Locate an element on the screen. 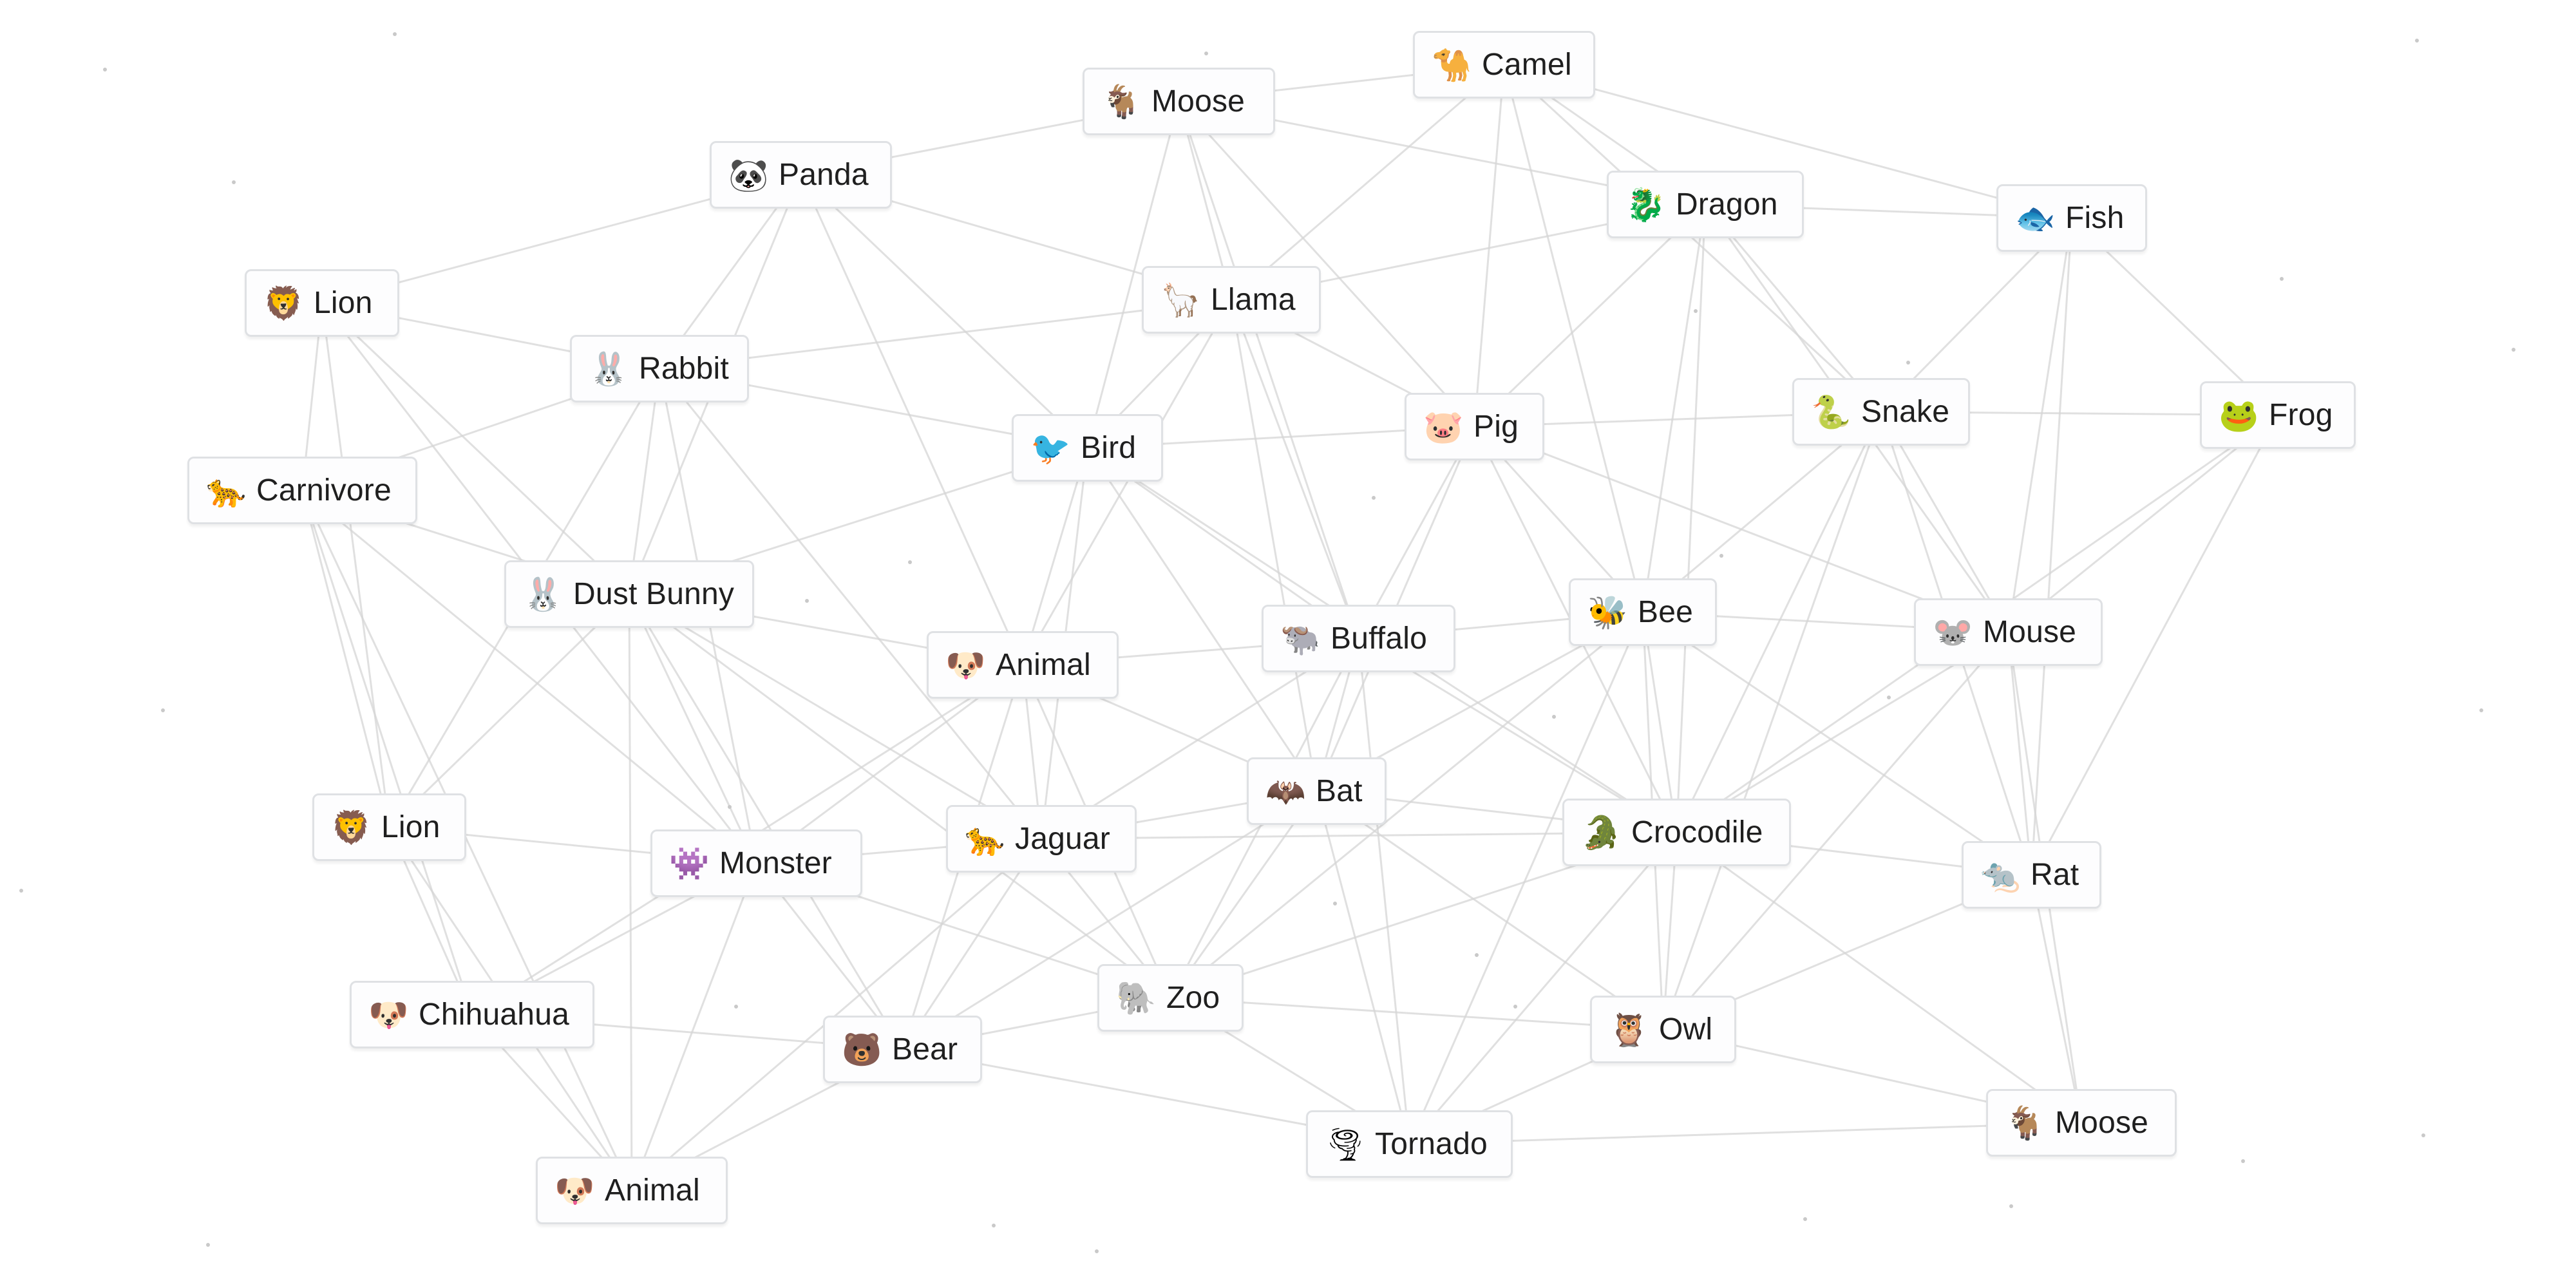 This screenshot has height=1288, width=2576. element-item-pig: 🐷 Pig is located at coordinates (1475, 427).